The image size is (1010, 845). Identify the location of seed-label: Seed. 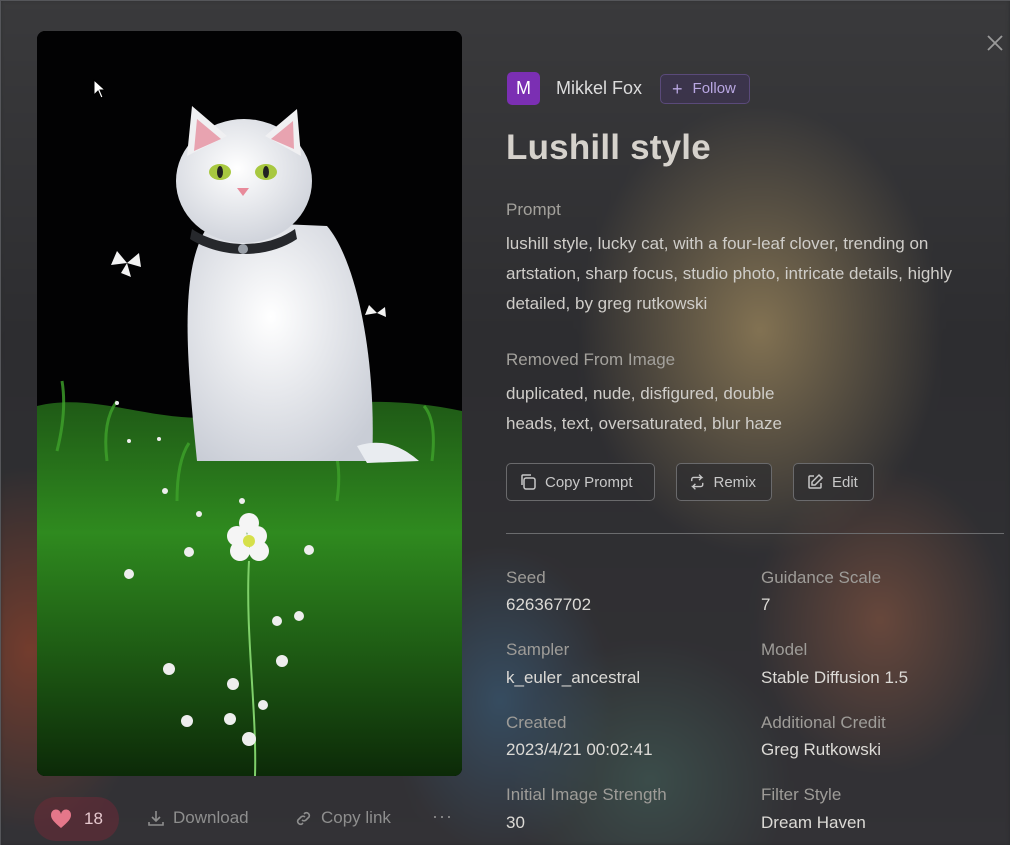
(526, 577).